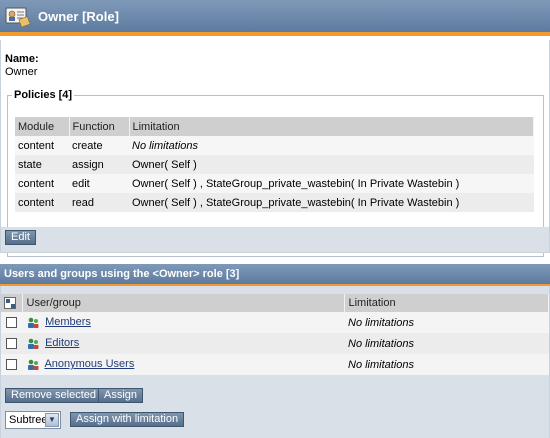  I want to click on table-row: Anonymous Users No limitations, so click(275, 364).